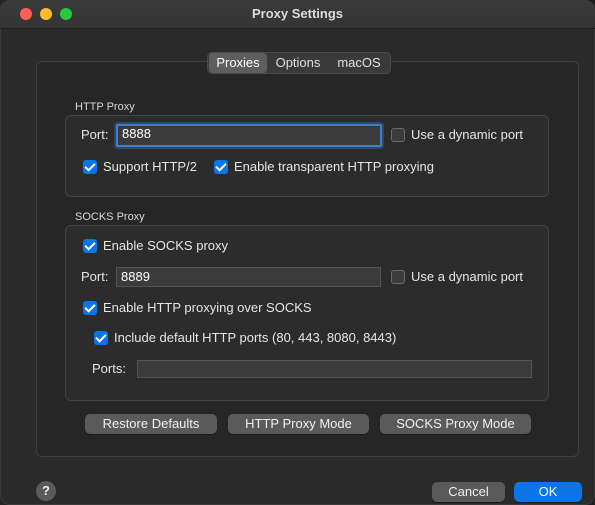 Image resolution: width=595 pixels, height=505 pixels. What do you see at coordinates (548, 492) in the screenshot?
I see `ok-button: OK` at bounding box center [548, 492].